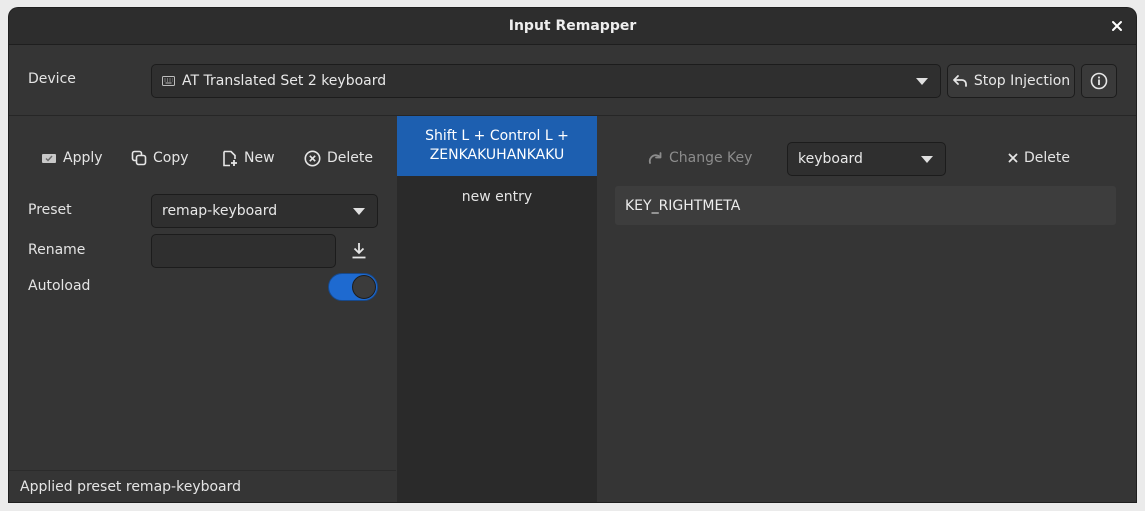  I want to click on title-bar: Input Remapper, so click(572, 26).